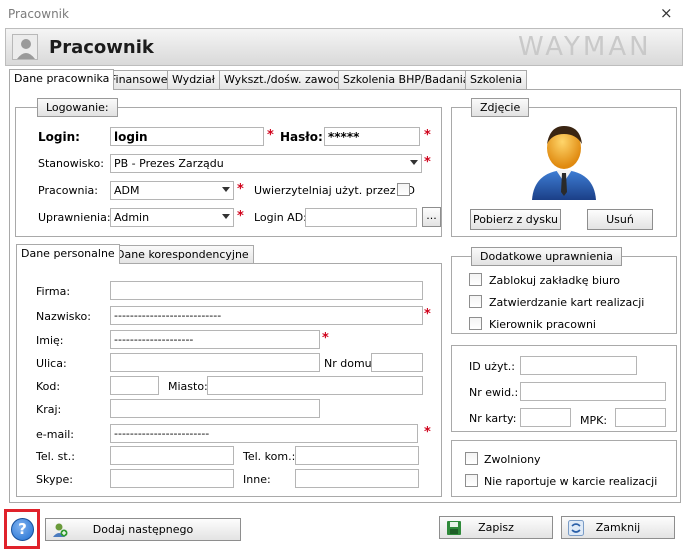 This screenshot has width=688, height=555. Describe the element at coordinates (71, 163) in the screenshot. I see `position-label: Stanowisko:` at that location.